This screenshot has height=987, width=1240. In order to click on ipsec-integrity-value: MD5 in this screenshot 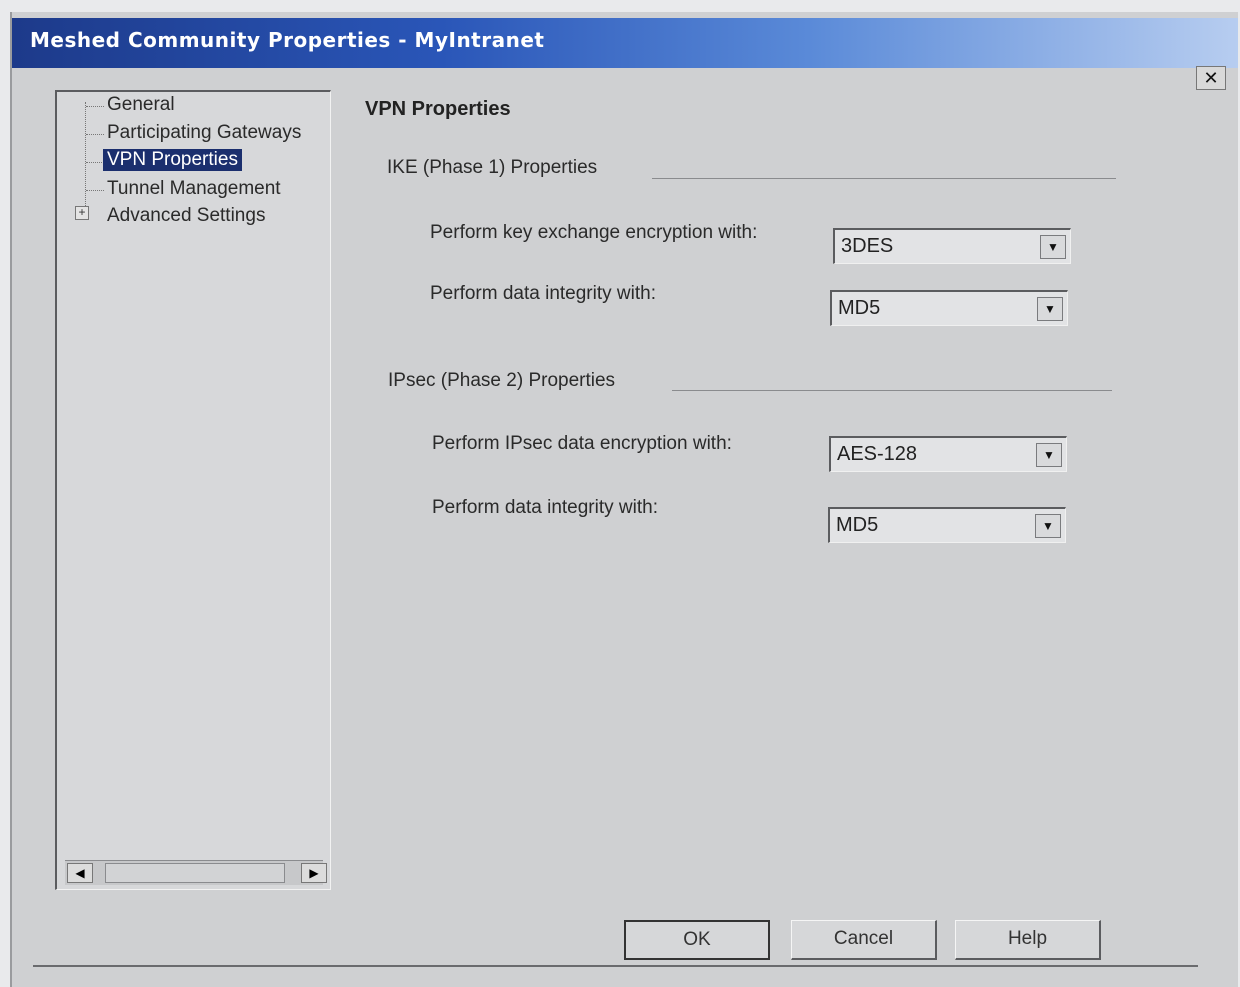, I will do `click(857, 525)`.